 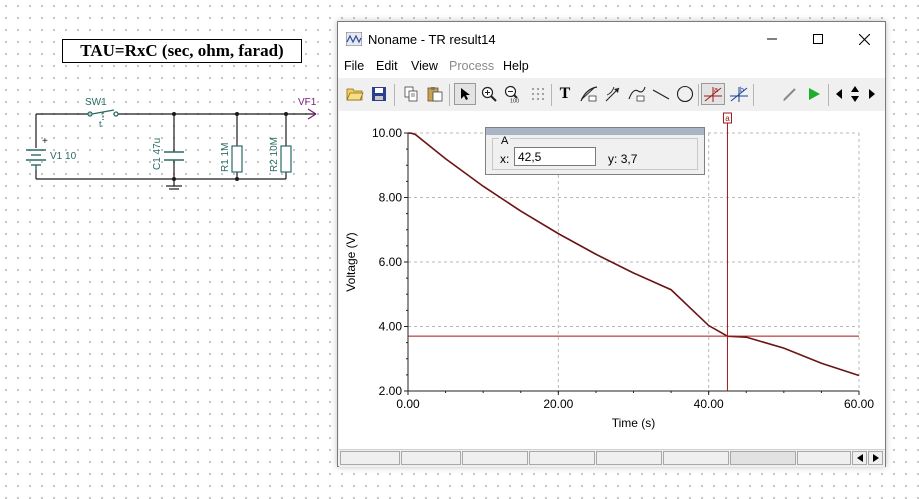 What do you see at coordinates (391, 327) in the screenshot?
I see `y-tick-label: 4.00` at bounding box center [391, 327].